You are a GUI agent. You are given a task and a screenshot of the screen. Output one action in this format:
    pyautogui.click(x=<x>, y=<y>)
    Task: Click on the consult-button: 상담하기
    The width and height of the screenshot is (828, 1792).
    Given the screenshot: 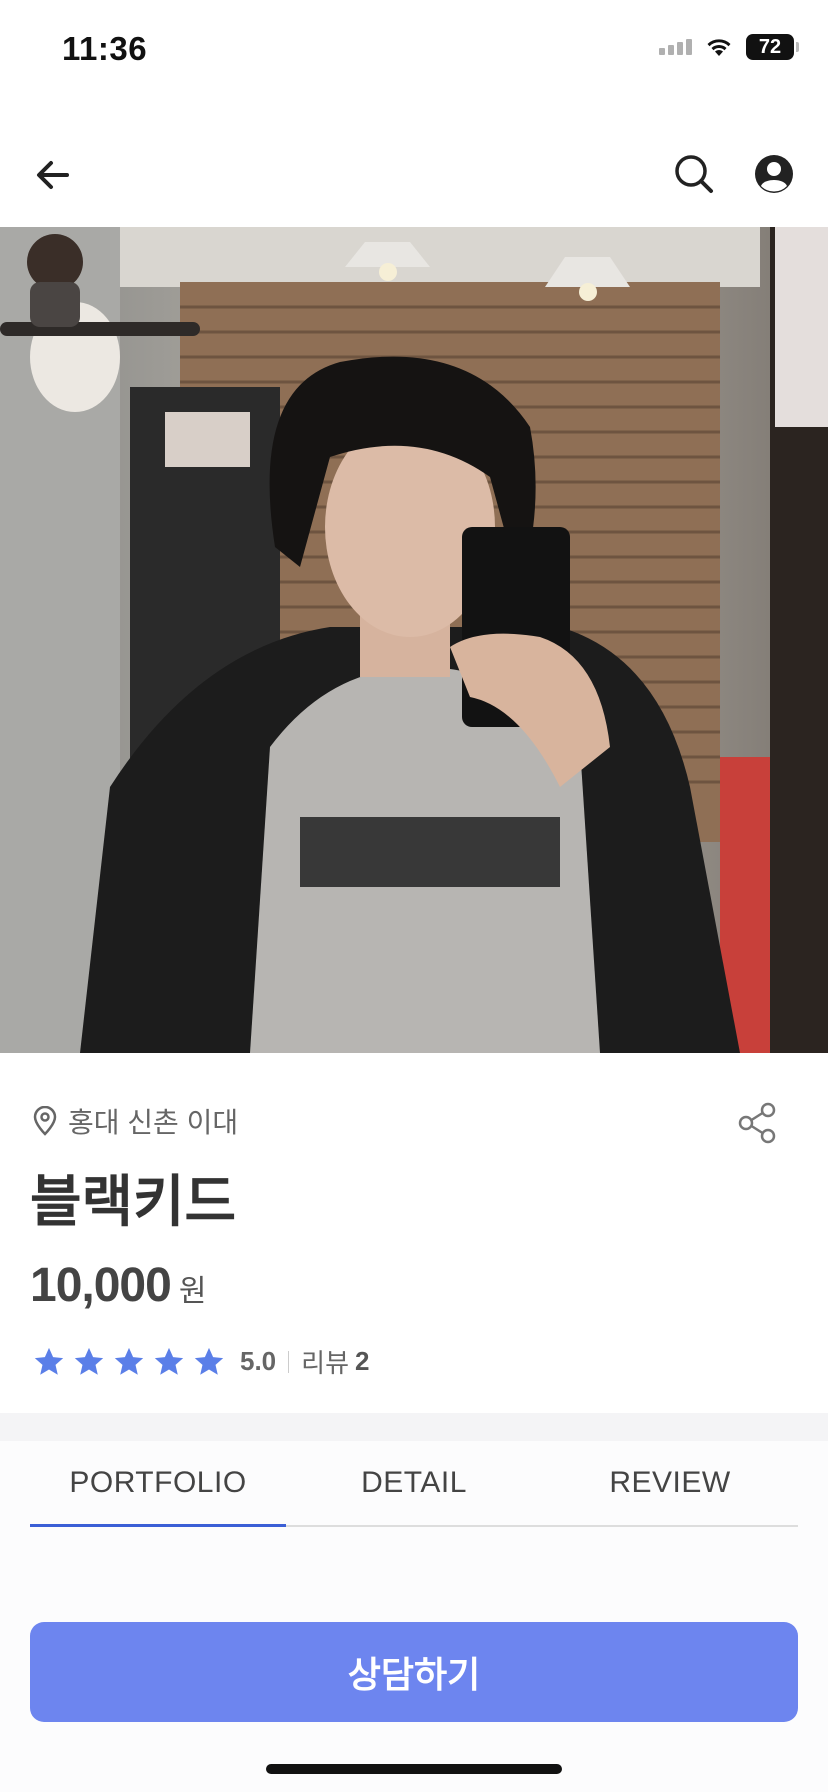 What is the action you would take?
    pyautogui.click(x=414, y=1672)
    